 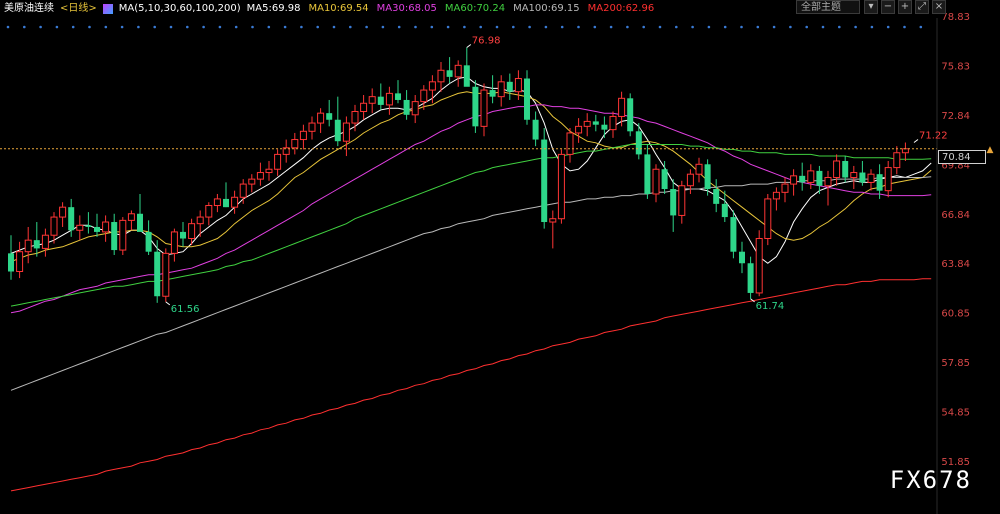 I want to click on ma-params: MA(5,10,30,60,100,200), so click(x=180, y=9).